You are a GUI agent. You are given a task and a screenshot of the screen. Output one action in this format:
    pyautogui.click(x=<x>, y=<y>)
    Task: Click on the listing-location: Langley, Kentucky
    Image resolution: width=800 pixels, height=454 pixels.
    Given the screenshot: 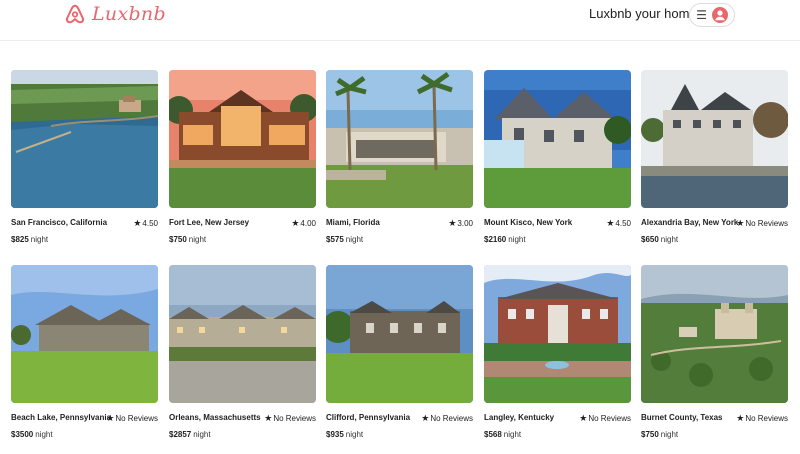 What is the action you would take?
    pyautogui.click(x=519, y=417)
    